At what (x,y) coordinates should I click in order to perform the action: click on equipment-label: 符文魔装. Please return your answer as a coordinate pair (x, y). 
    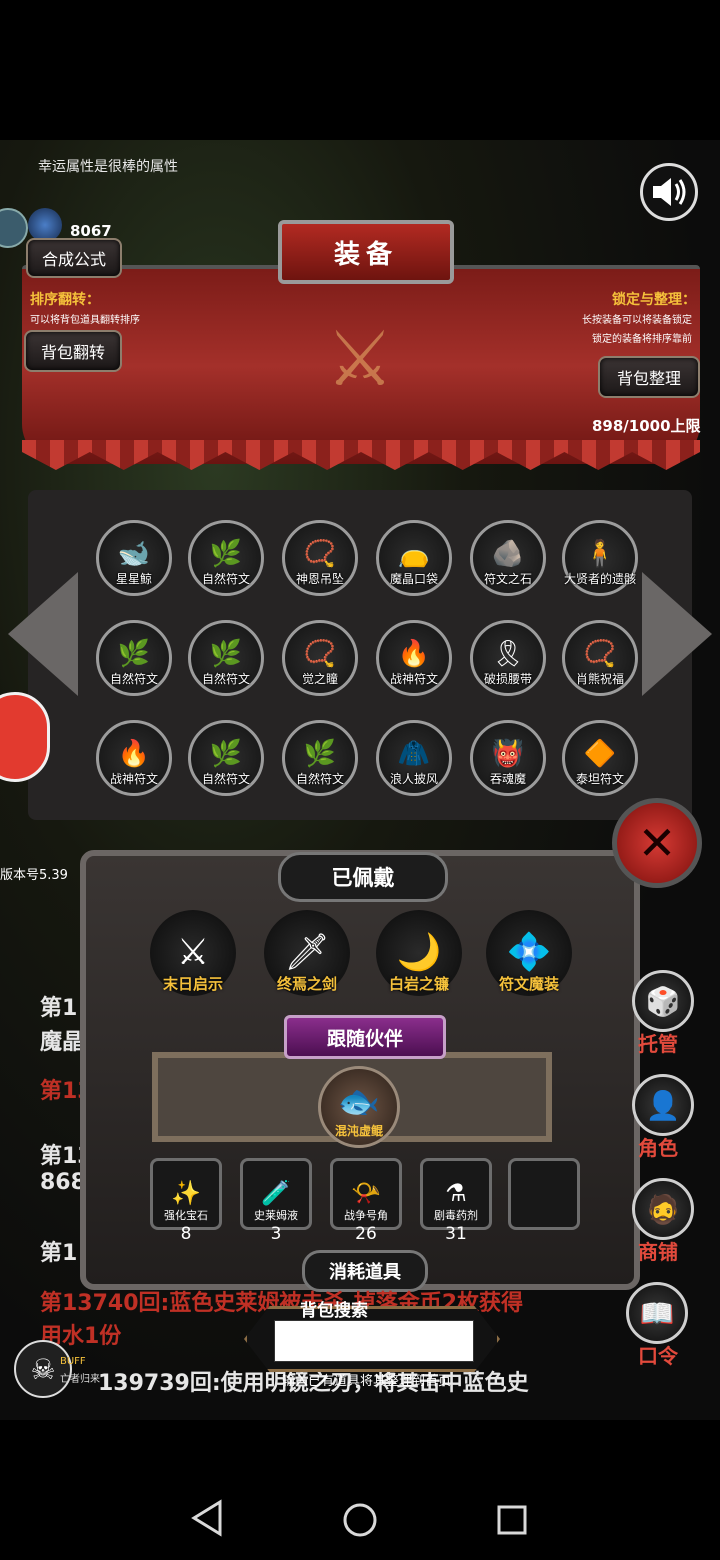
    Looking at the image, I should click on (528, 984).